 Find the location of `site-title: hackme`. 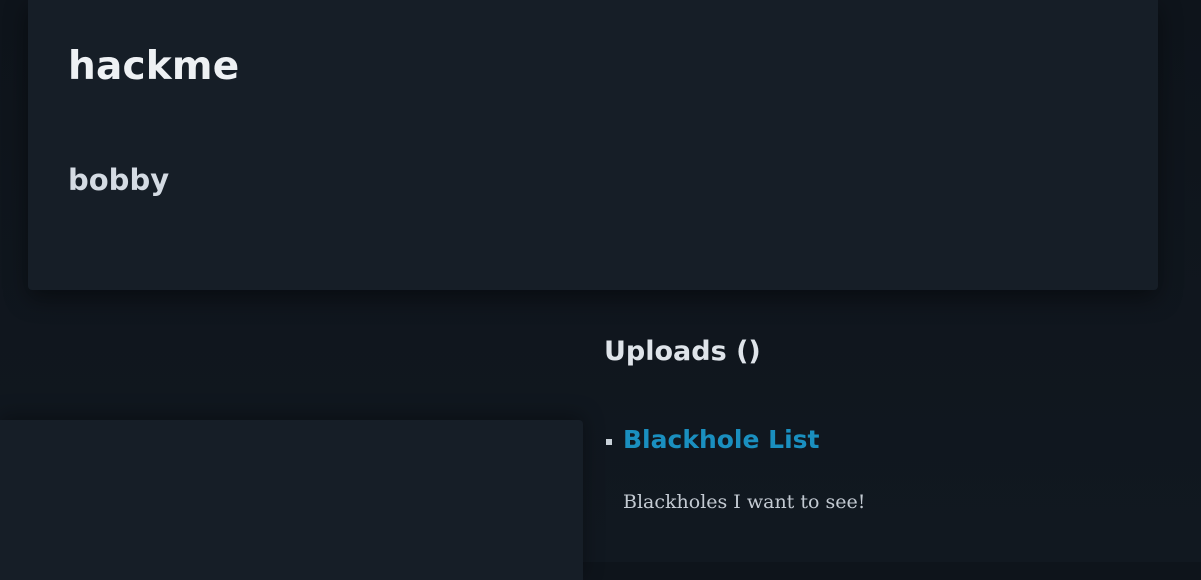

site-title: hackme is located at coordinates (154, 66).